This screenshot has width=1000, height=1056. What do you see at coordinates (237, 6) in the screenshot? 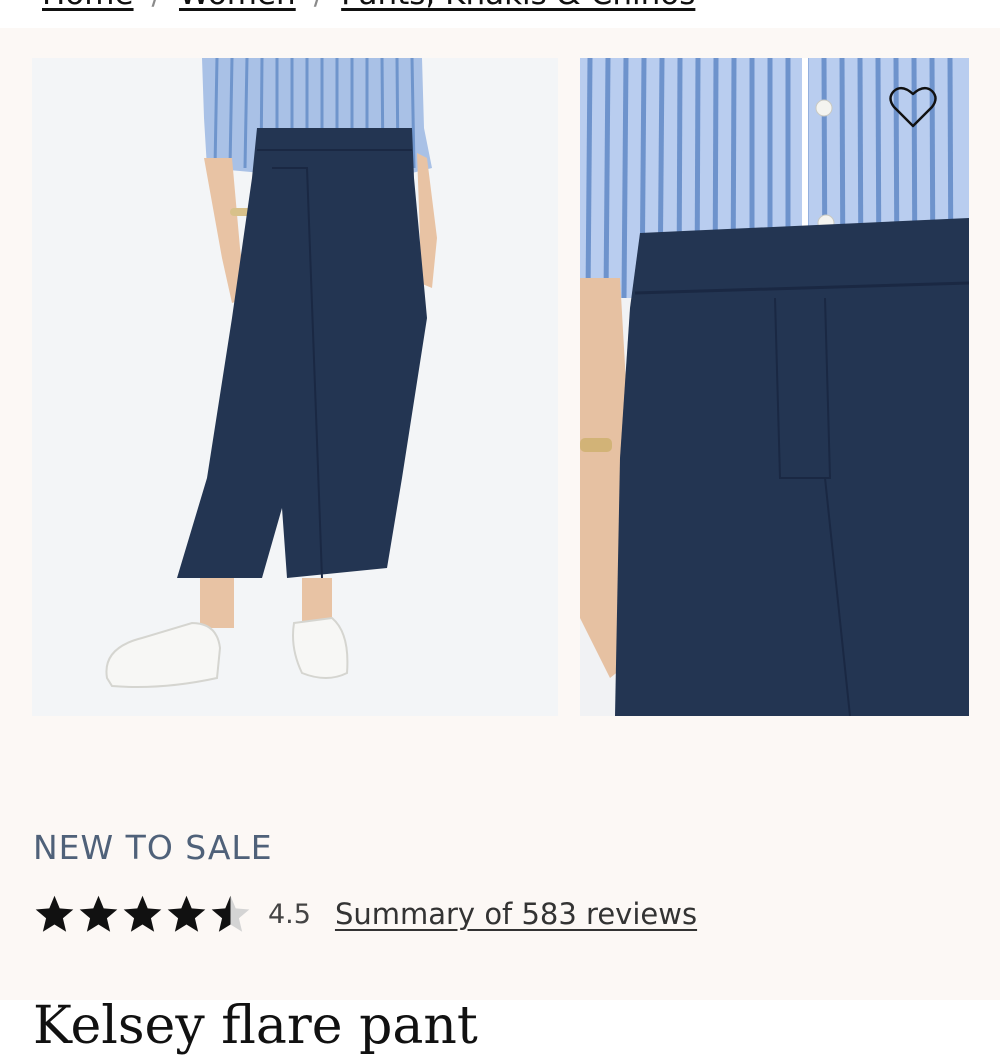
I see `breadcrumb-women: Women` at bounding box center [237, 6].